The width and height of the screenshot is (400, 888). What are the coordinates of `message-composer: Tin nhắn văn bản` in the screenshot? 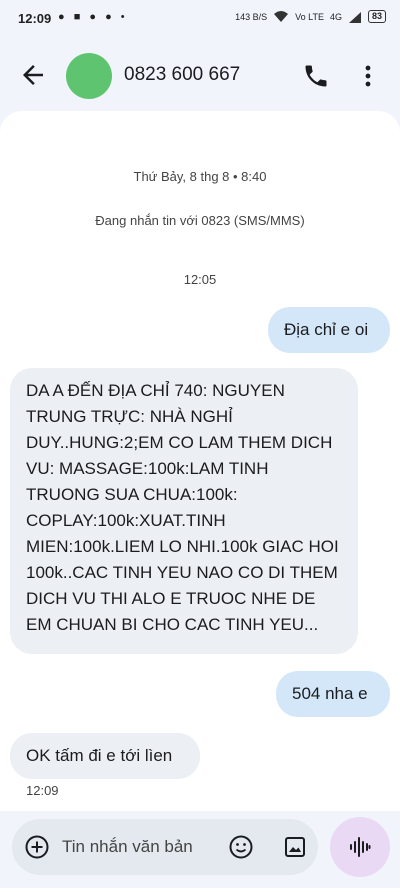 It's located at (200, 849).